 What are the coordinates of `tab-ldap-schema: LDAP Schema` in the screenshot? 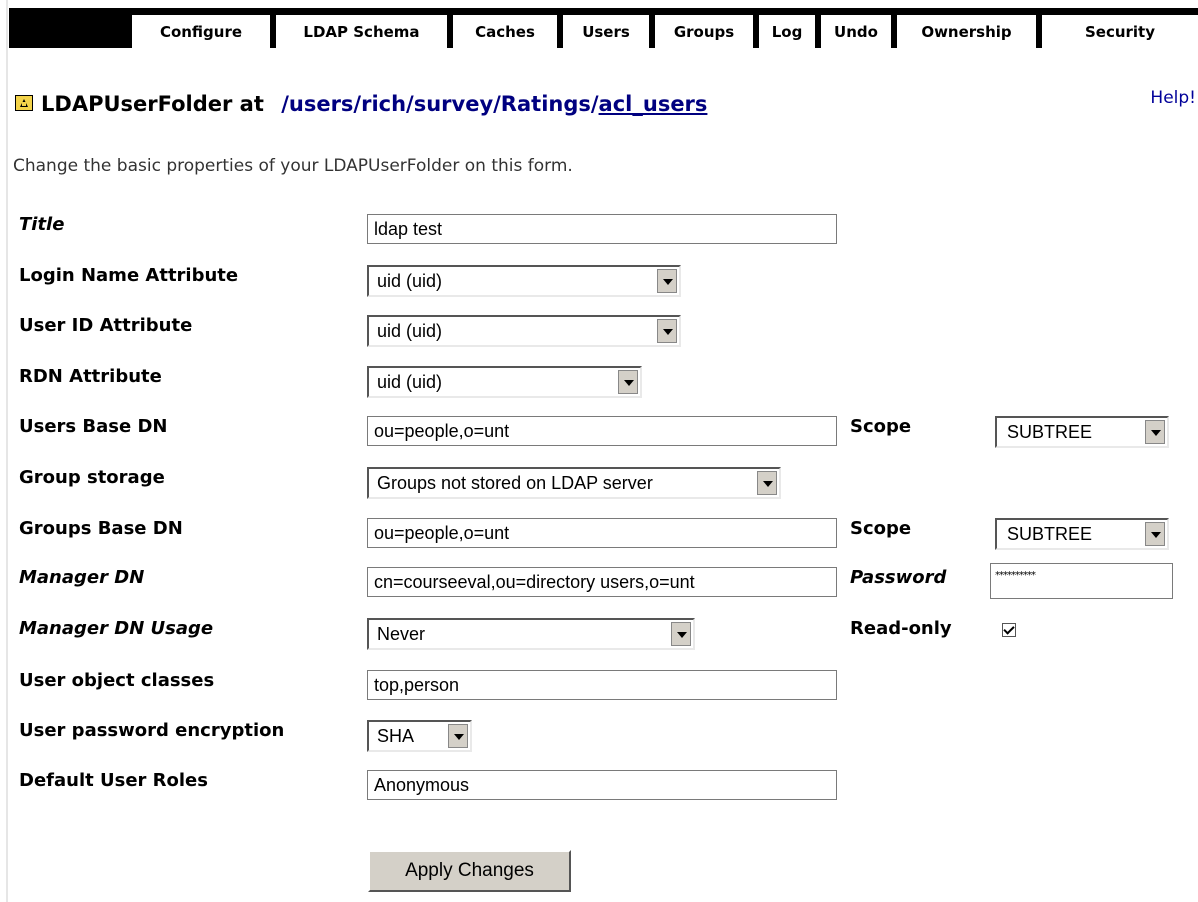 It's located at (364, 28).